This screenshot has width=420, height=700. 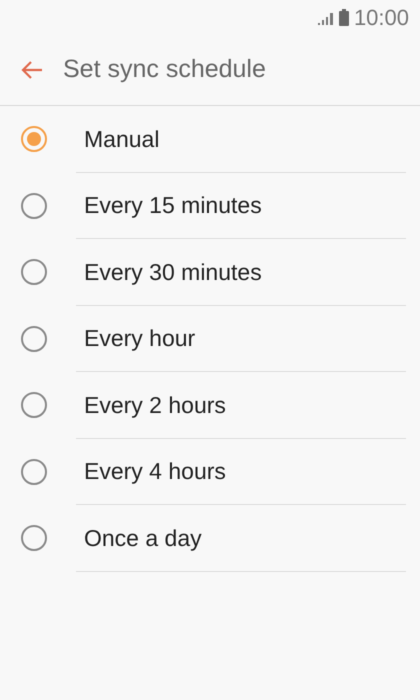 I want to click on option-label: Every 30 minutes, so click(x=173, y=271).